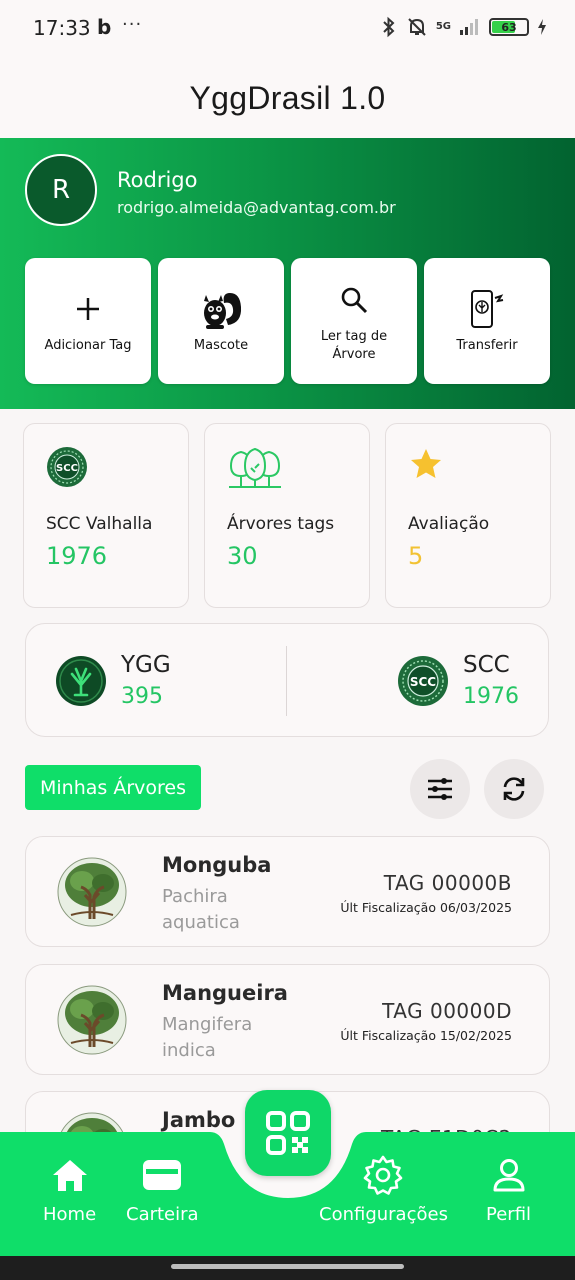 This screenshot has width=575, height=1280. I want to click on transfer-label: Transferir, so click(487, 345).